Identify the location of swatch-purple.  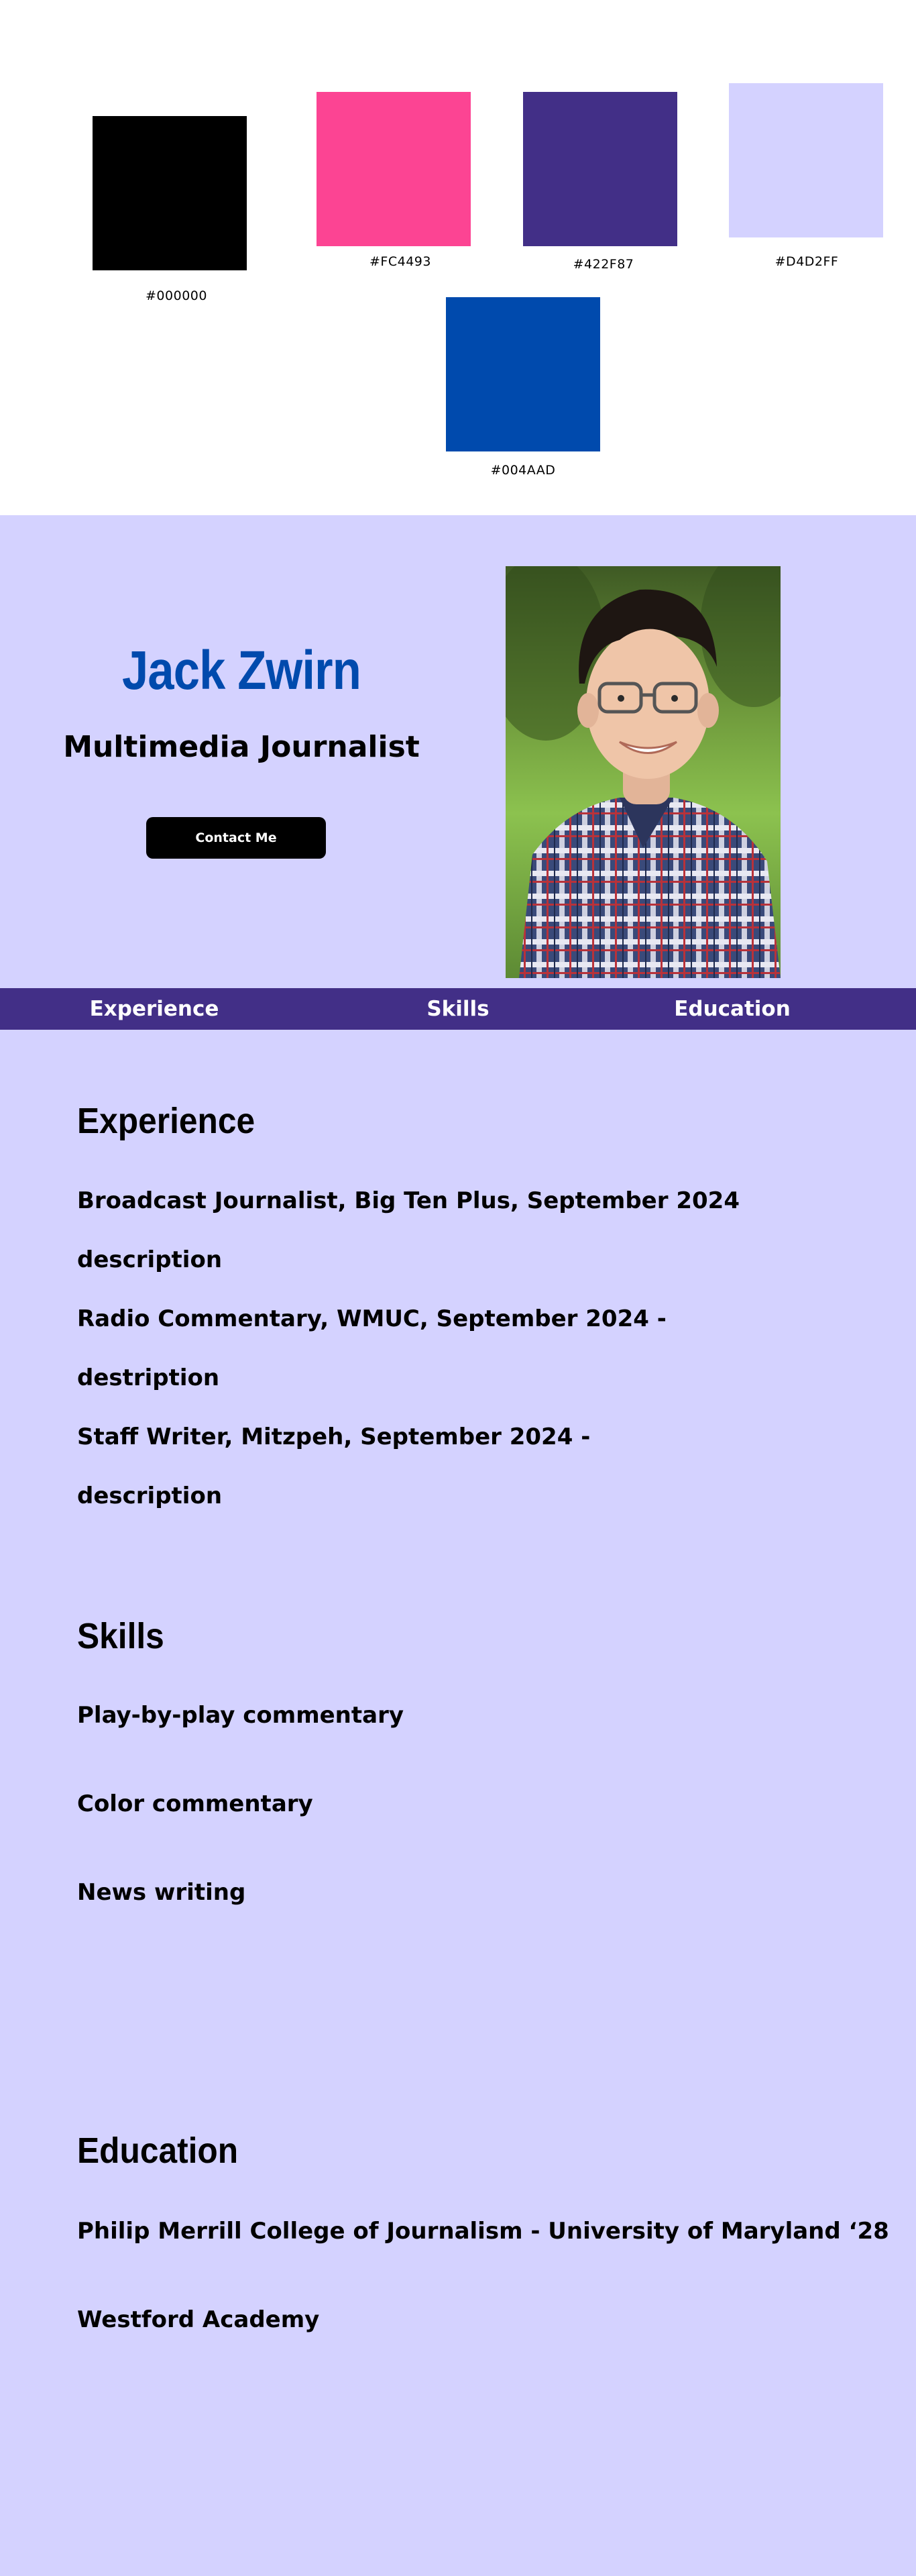
(600, 169).